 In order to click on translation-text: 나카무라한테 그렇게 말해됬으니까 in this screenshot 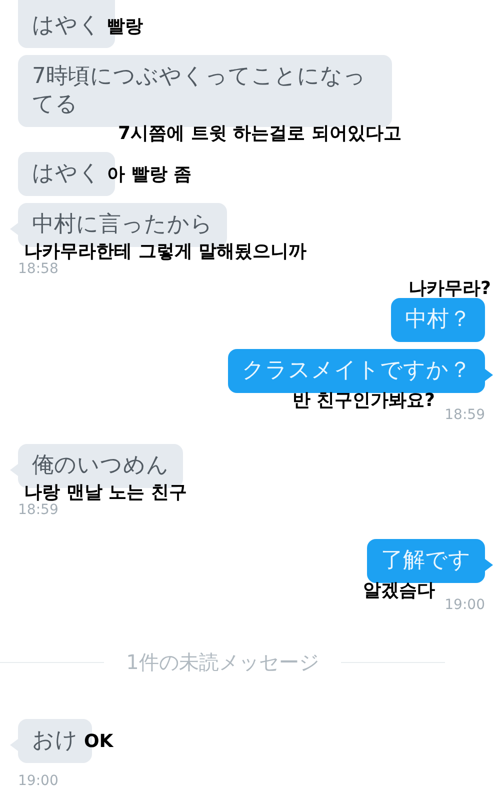, I will do `click(165, 251)`.